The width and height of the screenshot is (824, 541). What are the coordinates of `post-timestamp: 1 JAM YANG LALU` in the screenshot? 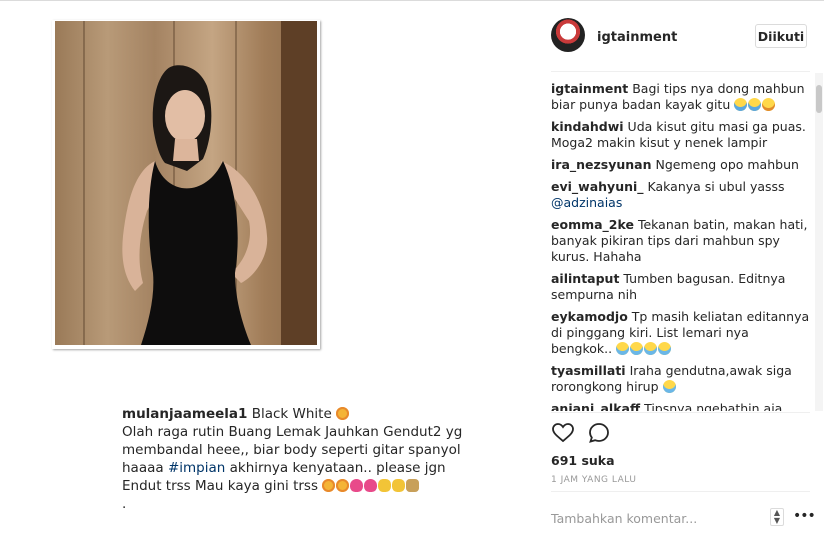 It's located at (593, 480).